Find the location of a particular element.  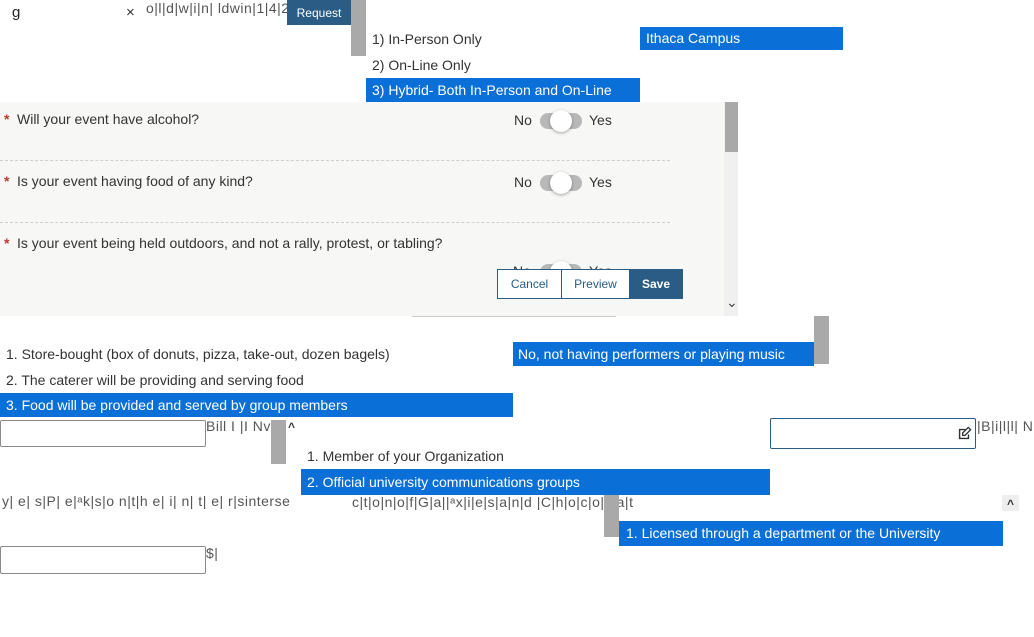

format-option-online: 2) On-Line Only is located at coordinates (503, 65).